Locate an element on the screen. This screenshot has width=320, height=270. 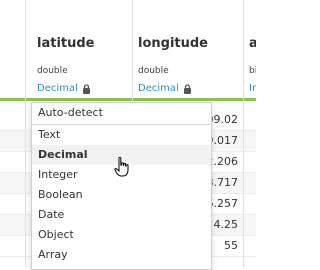
type-selector: Ir is located at coordinates (252, 88).